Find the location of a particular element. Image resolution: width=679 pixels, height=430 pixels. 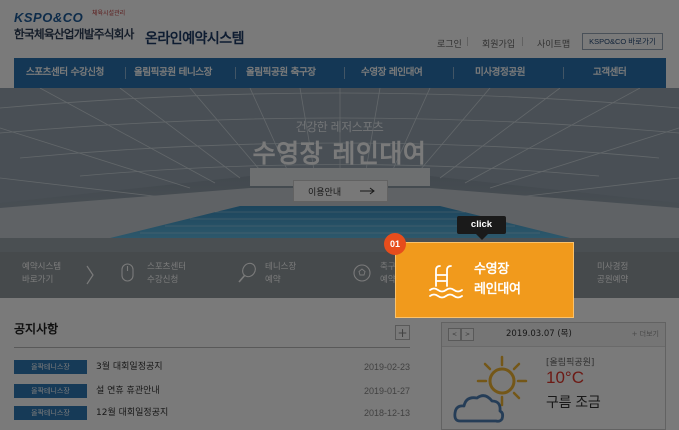

usage-guide-label: 이용안내 is located at coordinates (325, 193).